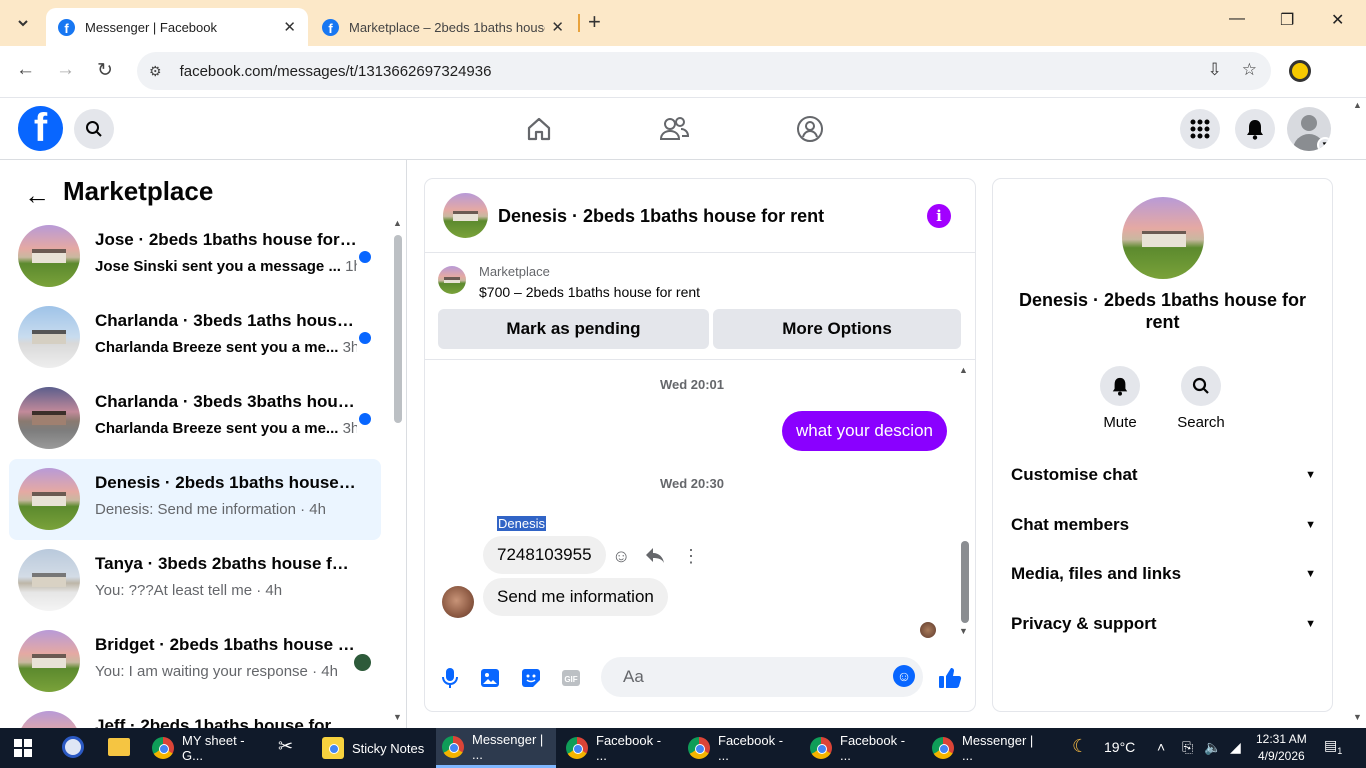 The width and height of the screenshot is (1366, 768). I want to click on browser-tab-messenger: f Messenger | Facebook ✕, so click(177, 27).